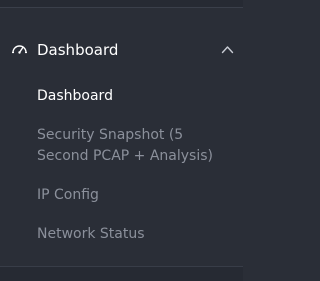 Image resolution: width=320 pixels, height=281 pixels. I want to click on bottom-divider, so click(121, 273).